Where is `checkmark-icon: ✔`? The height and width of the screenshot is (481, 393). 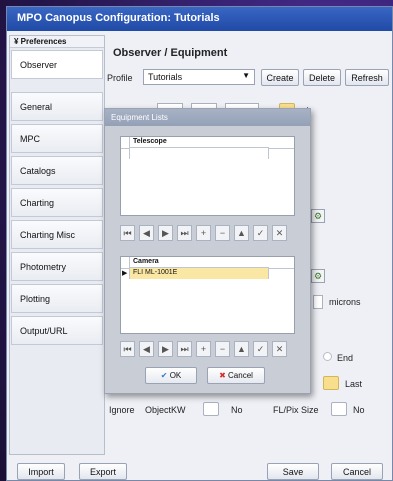
checkmark-icon: ✔ is located at coordinates (165, 375).